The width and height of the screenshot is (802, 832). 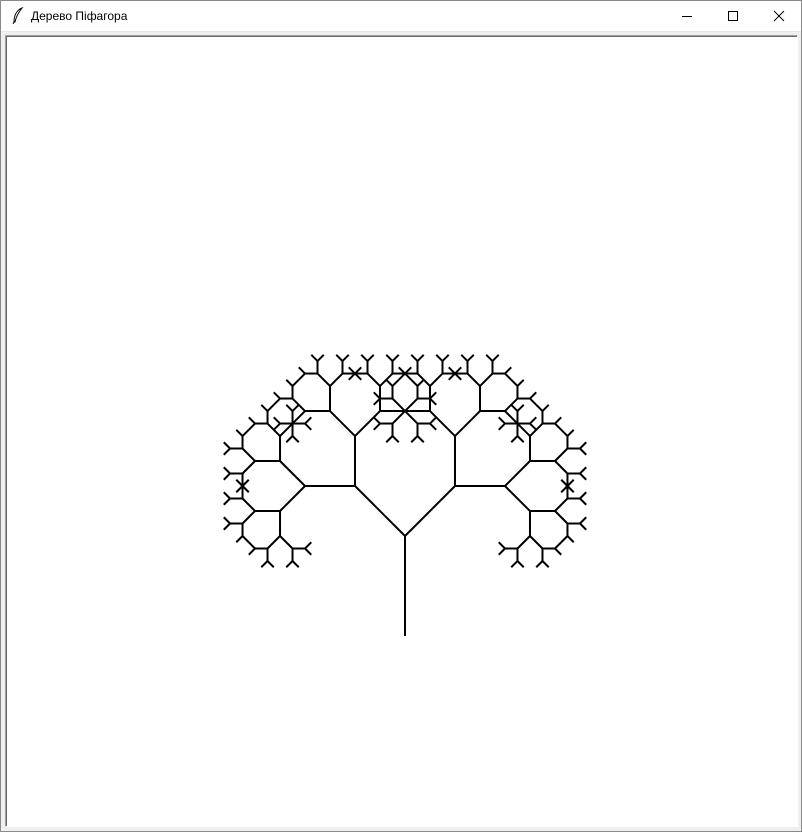 What do you see at coordinates (18, 15) in the screenshot?
I see `feather-icon` at bounding box center [18, 15].